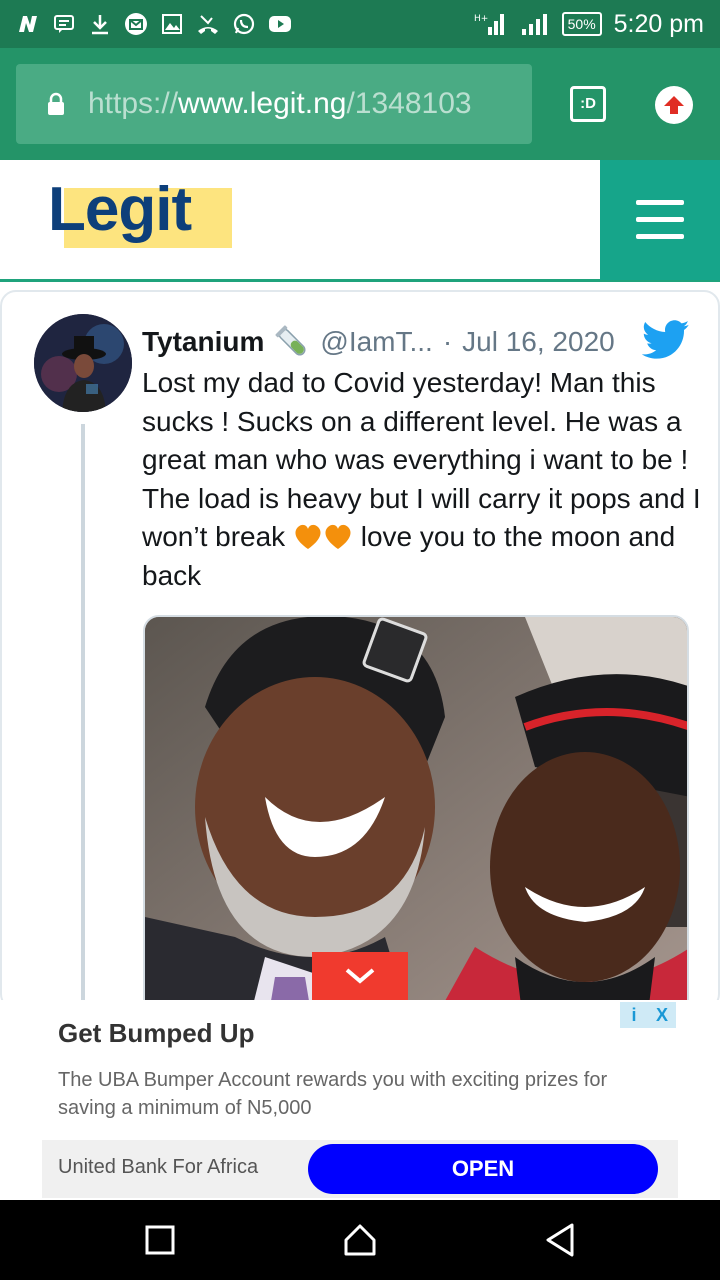  I want to click on avatar-image, so click(83, 363).